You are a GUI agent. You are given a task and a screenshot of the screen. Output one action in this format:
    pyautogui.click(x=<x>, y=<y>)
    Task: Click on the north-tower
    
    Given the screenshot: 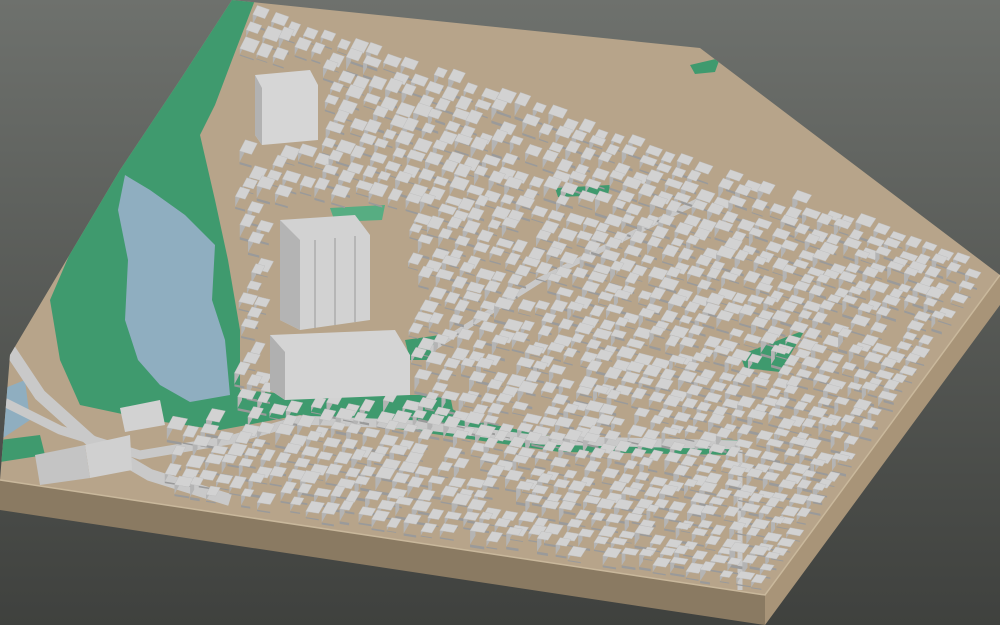 What is the action you would take?
    pyautogui.click(x=286, y=107)
    